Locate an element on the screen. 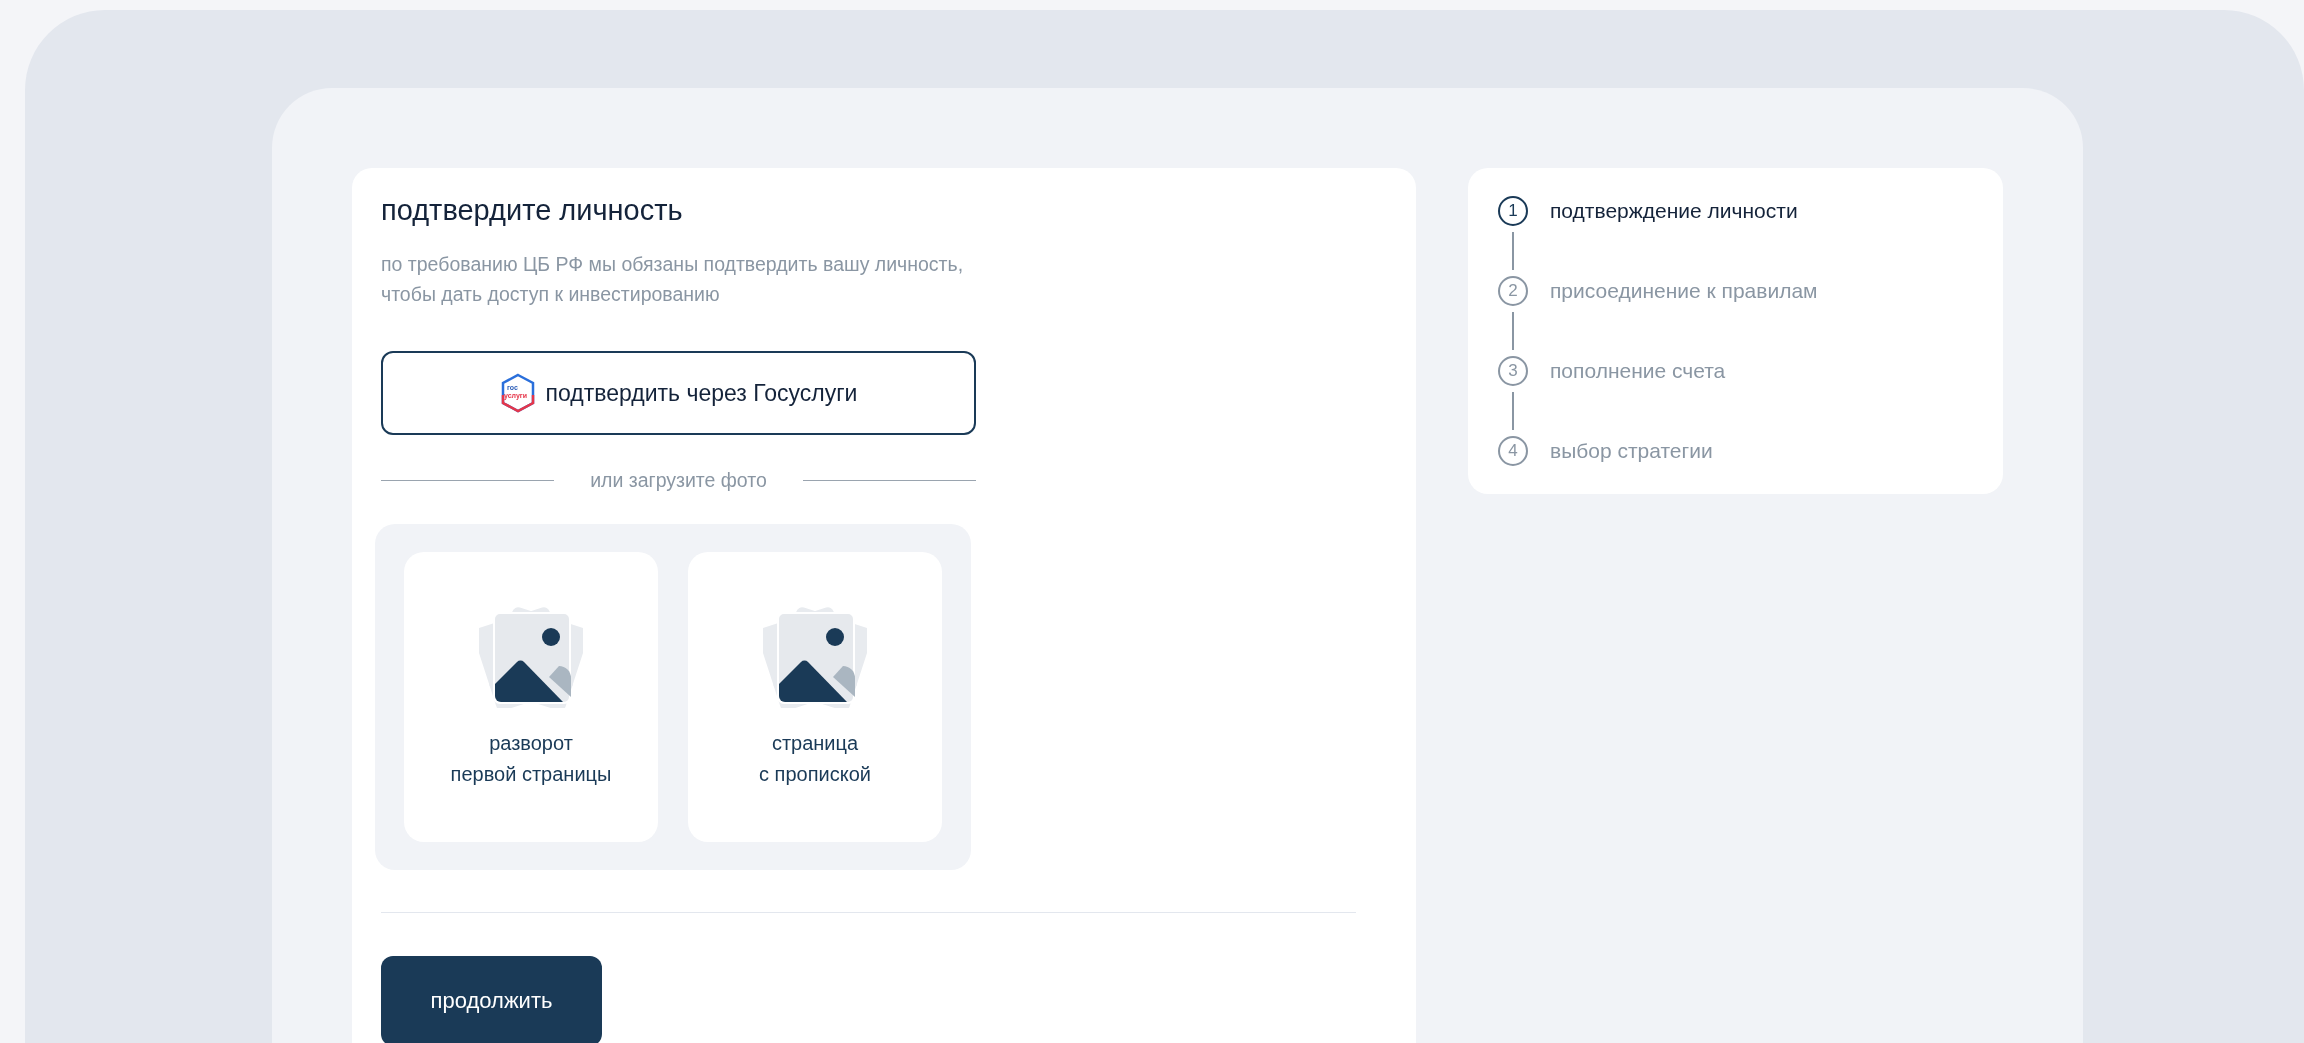 Image resolution: width=2304 pixels, height=1043 pixels. continue-button: продолжить is located at coordinates (491, 999).